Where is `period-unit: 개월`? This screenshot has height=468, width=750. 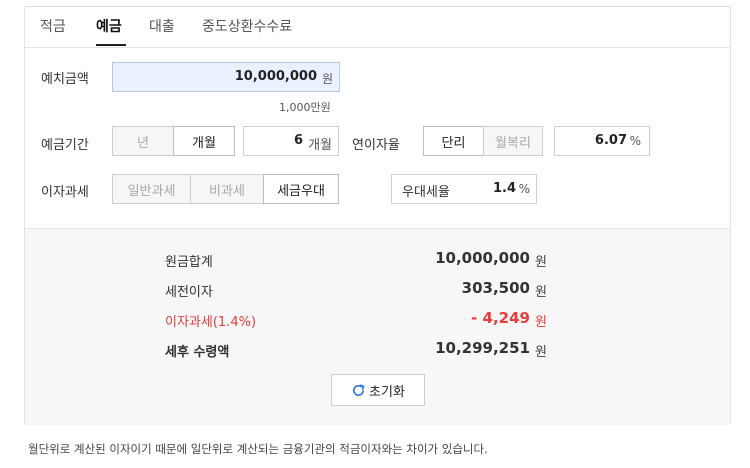
period-unit: 개월 is located at coordinates (320, 145).